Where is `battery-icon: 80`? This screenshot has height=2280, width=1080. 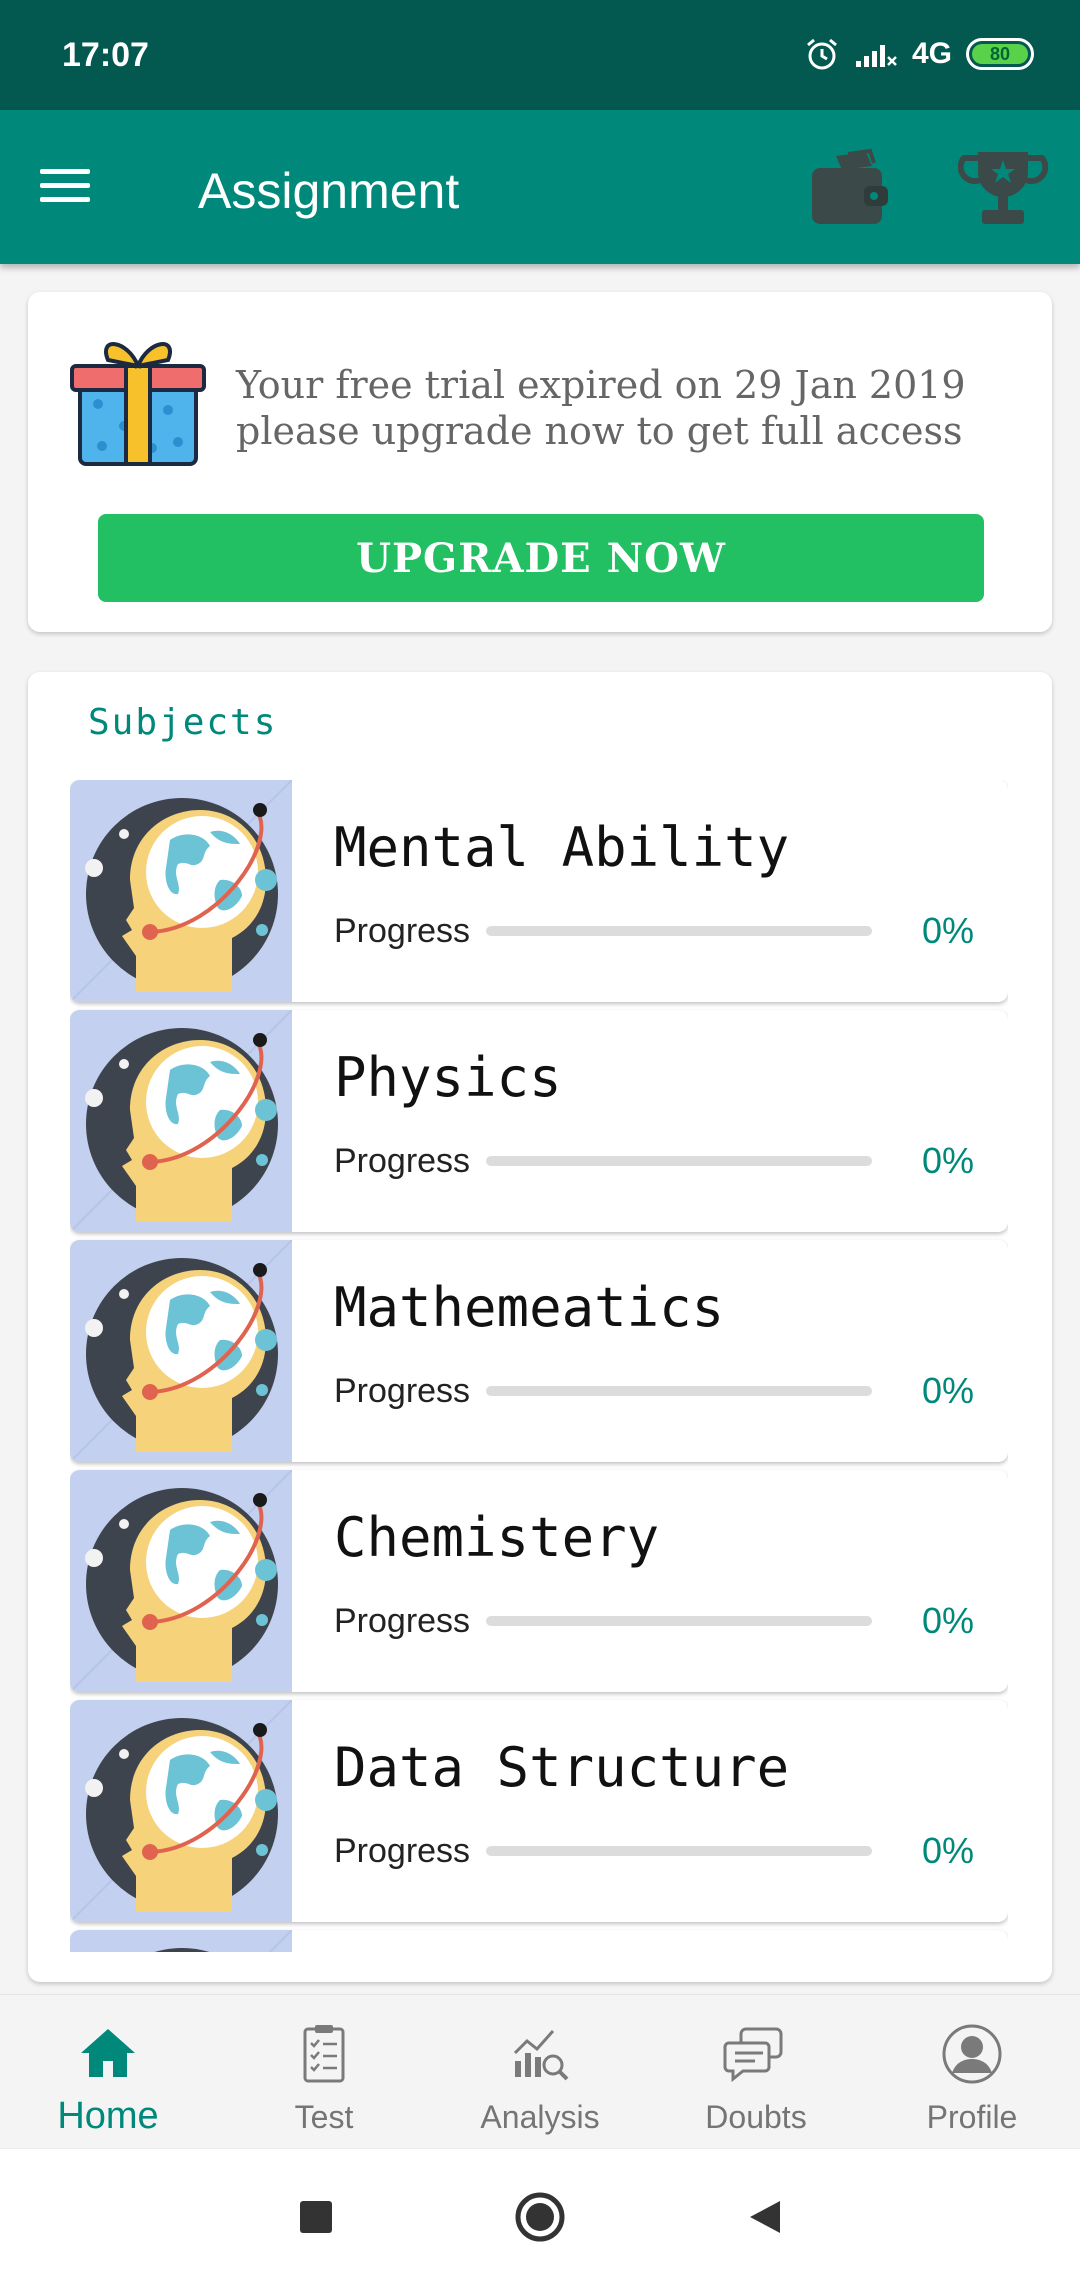
battery-icon: 80 is located at coordinates (1000, 54).